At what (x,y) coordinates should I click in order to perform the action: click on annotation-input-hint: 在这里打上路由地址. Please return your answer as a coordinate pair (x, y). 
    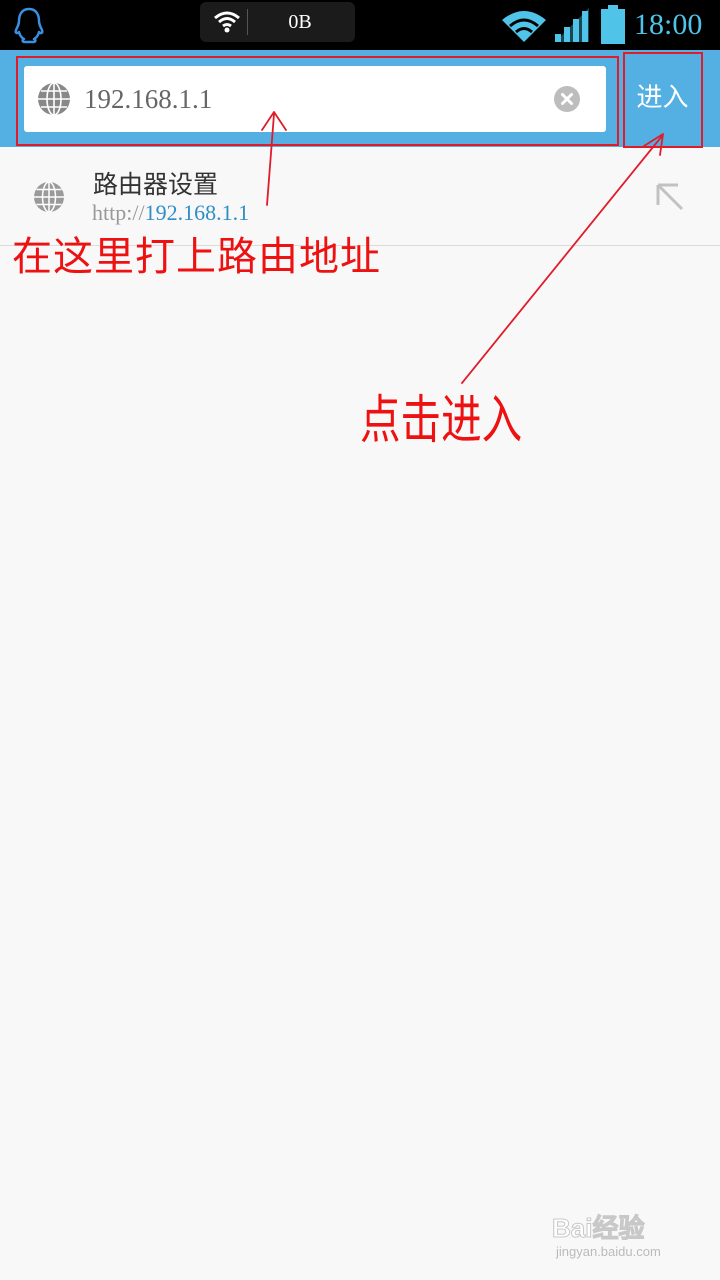
    Looking at the image, I should click on (196, 257).